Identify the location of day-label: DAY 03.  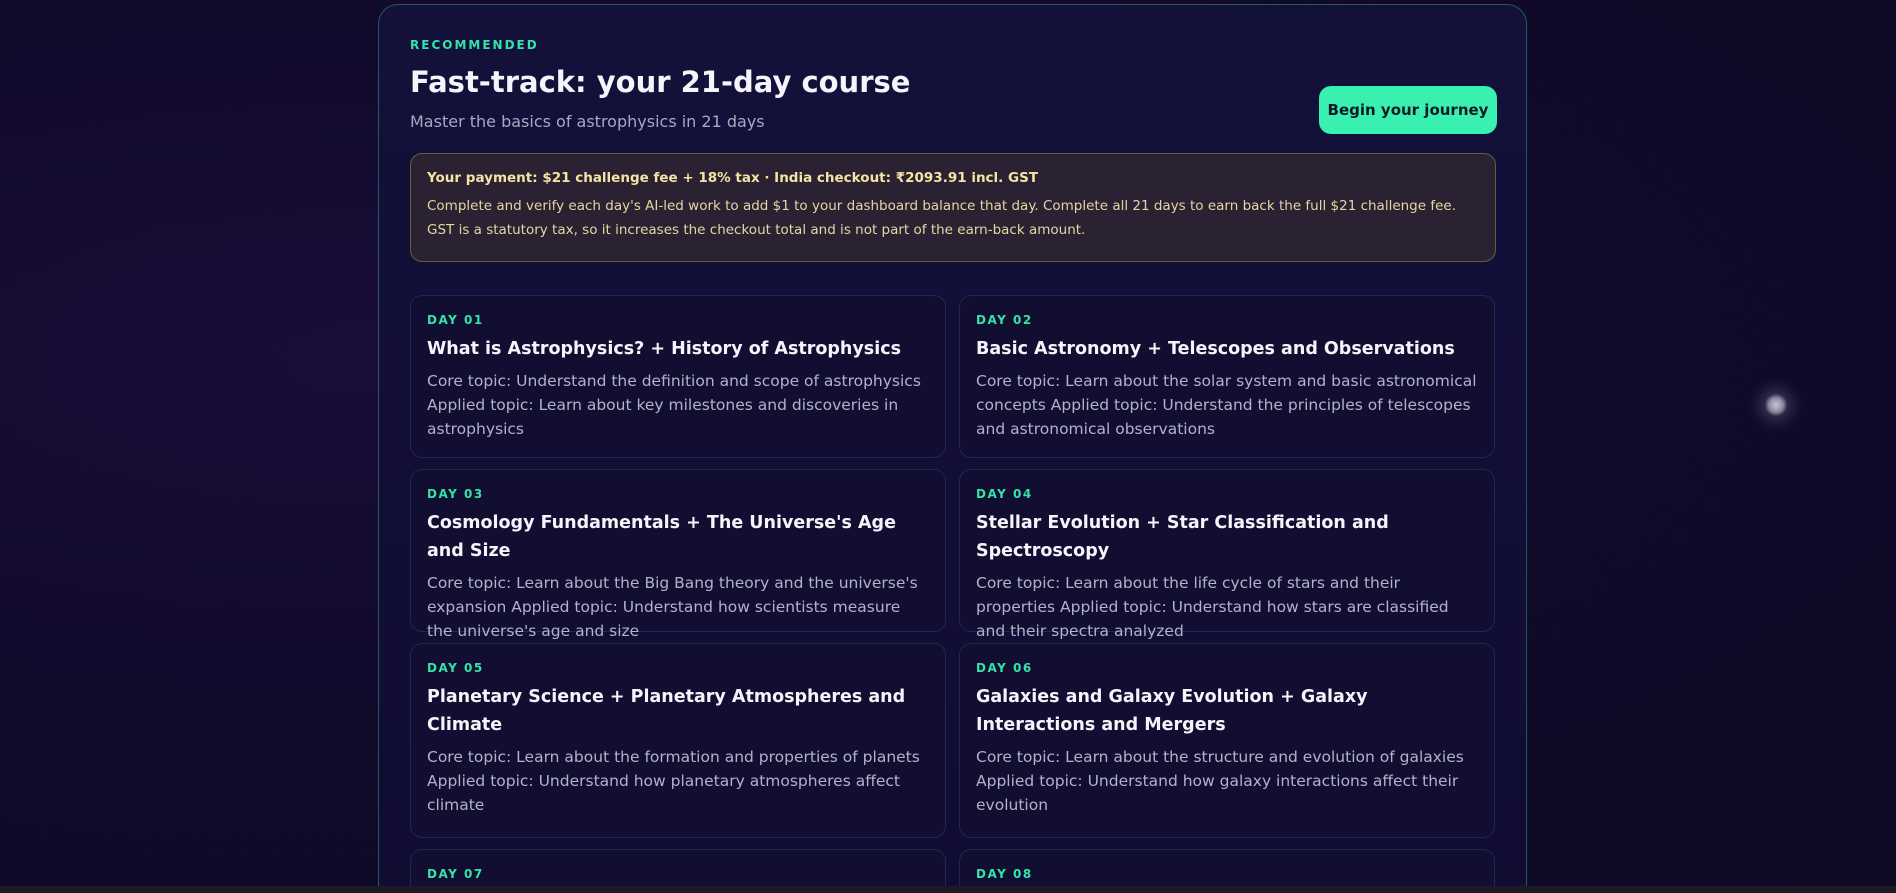
(455, 494).